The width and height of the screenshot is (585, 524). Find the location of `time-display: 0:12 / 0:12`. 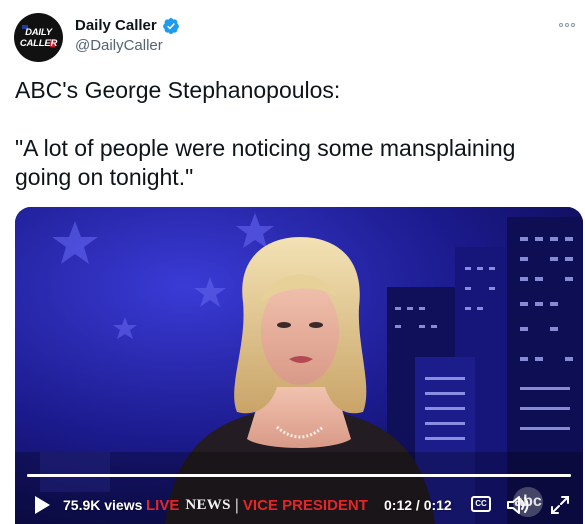

time-display: 0:12 / 0:12 is located at coordinates (418, 505).